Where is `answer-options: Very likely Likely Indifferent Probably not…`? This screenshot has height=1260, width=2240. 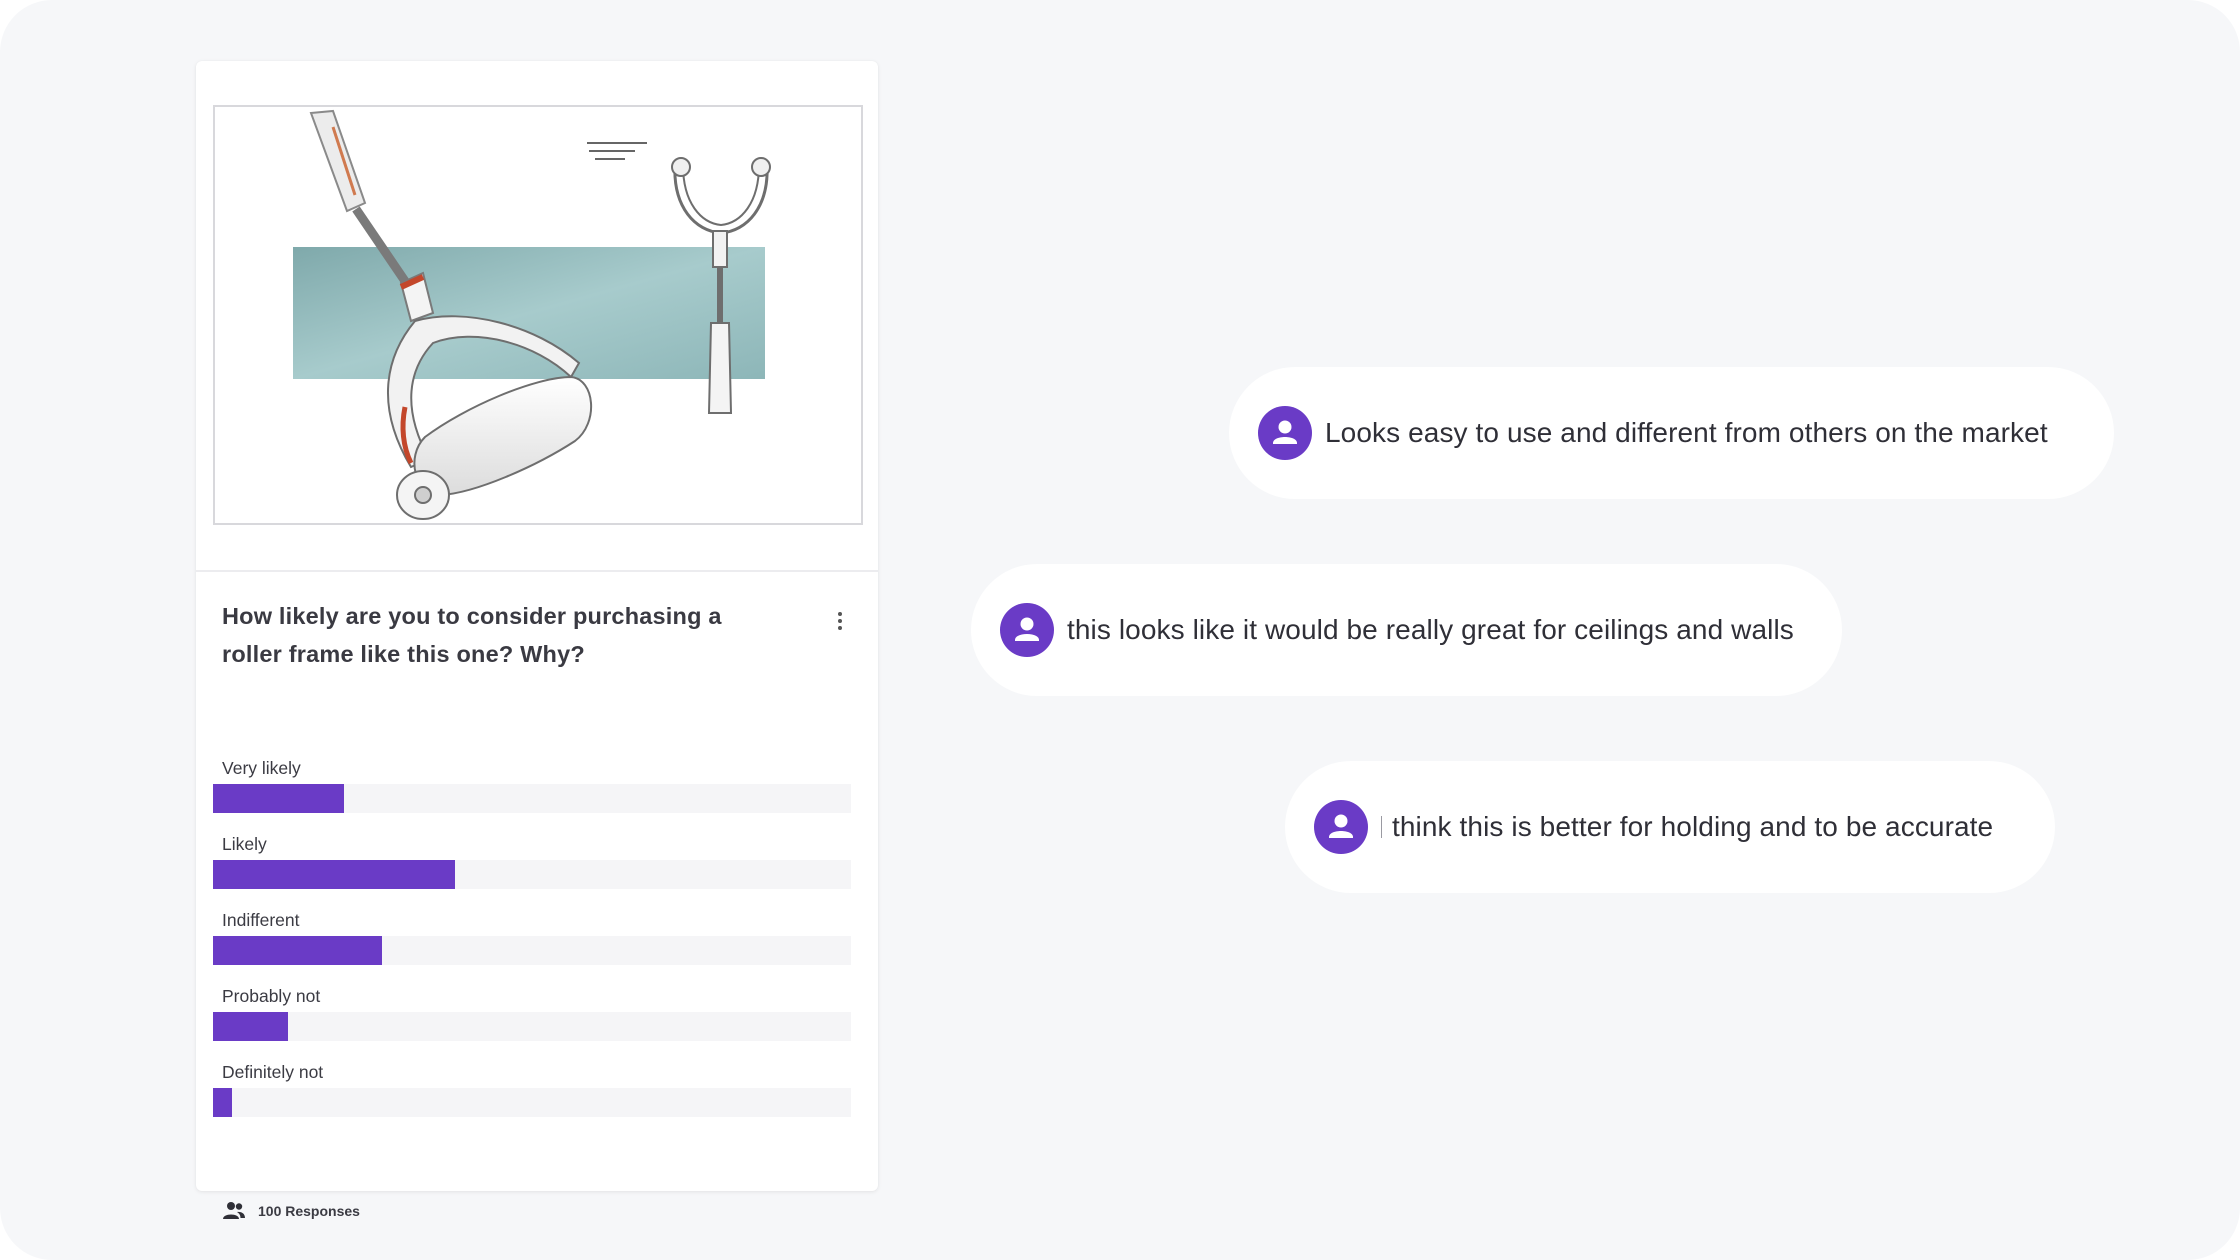 answer-options: Very likely Likely Indifferent Probably not… is located at coordinates (532, 946).